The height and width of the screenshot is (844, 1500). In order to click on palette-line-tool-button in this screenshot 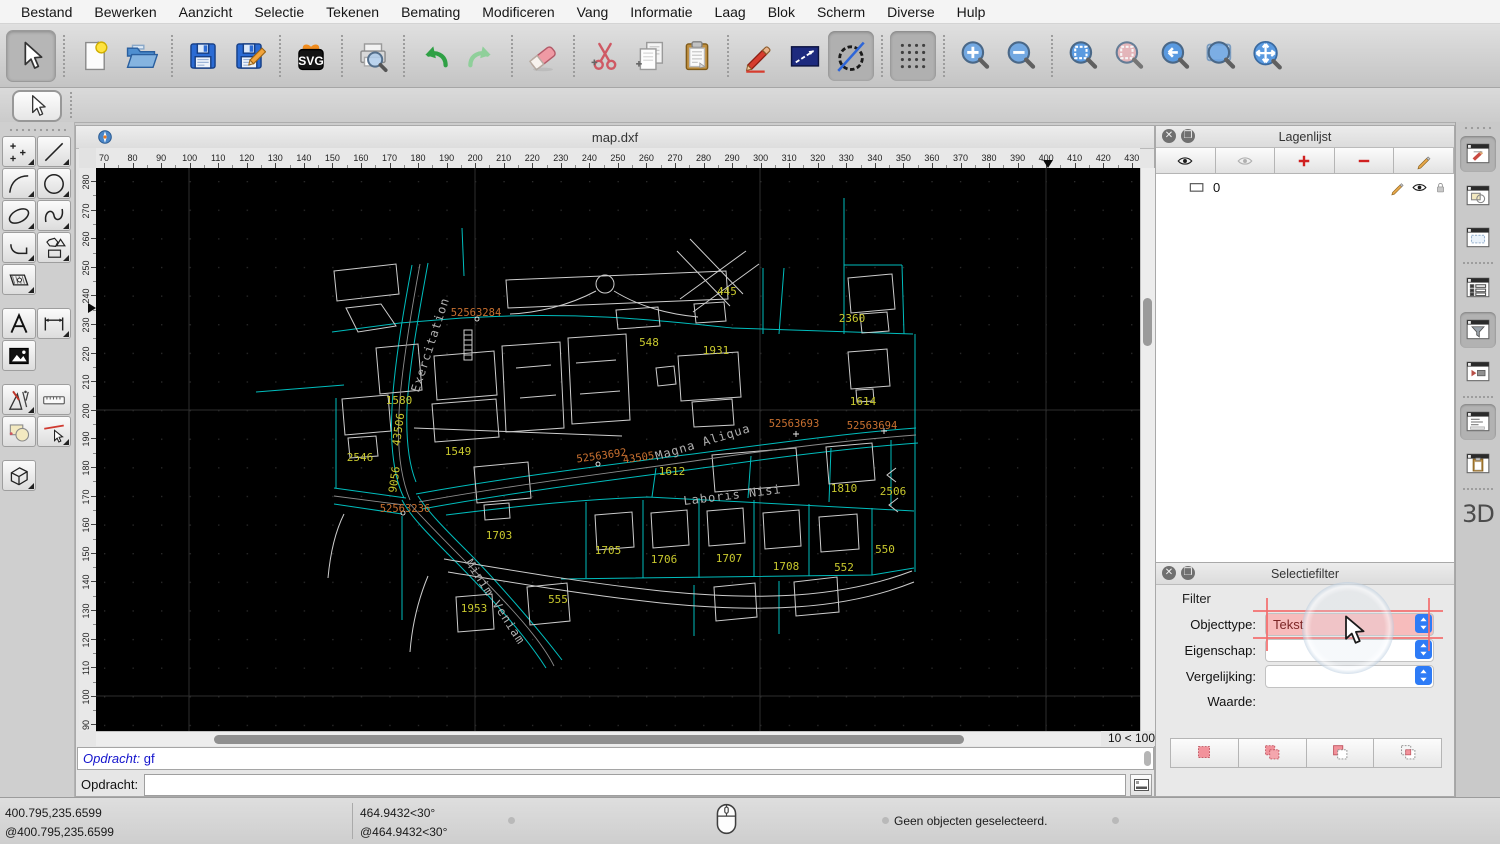, I will do `click(54, 151)`.